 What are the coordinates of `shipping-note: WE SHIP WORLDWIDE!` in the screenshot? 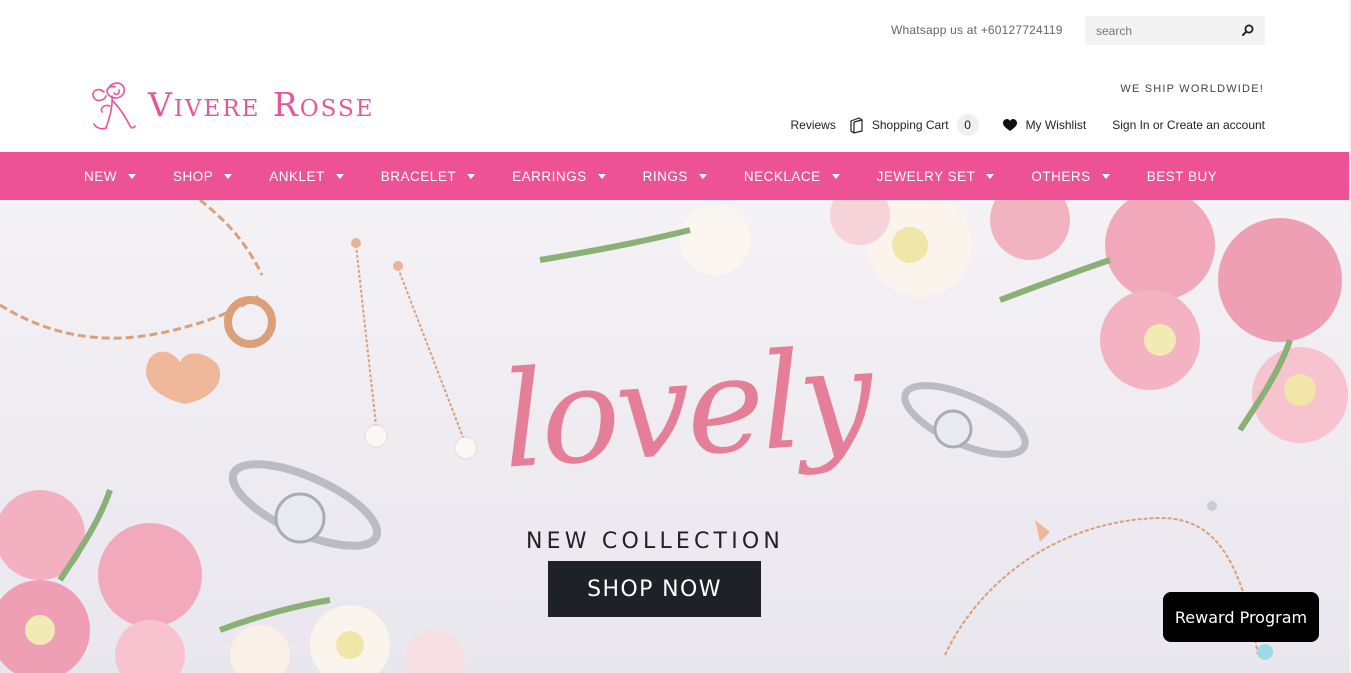 It's located at (1192, 89).